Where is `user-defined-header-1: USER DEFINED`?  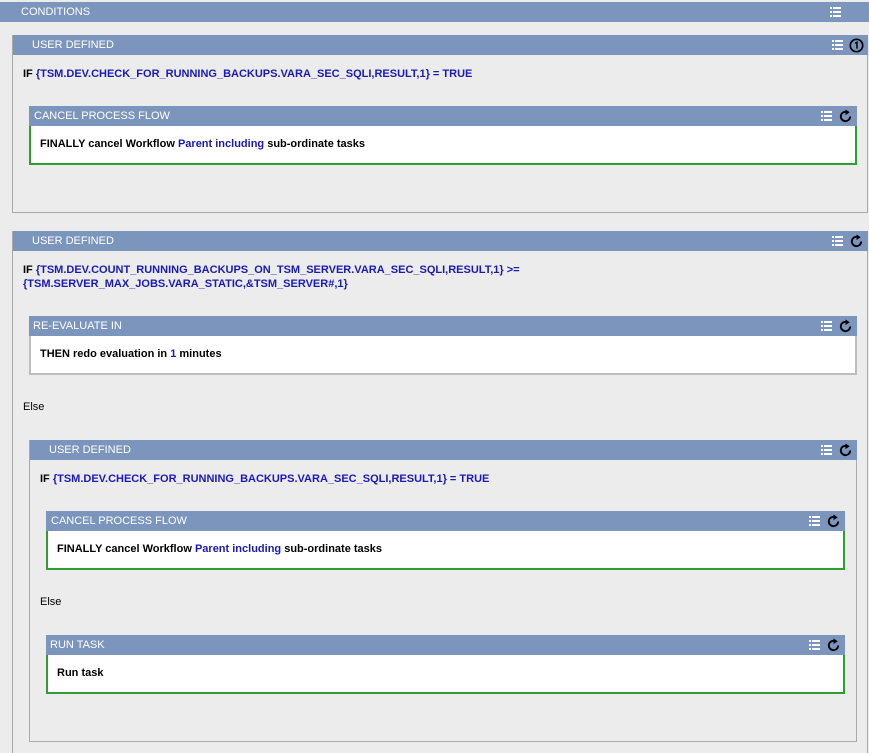 user-defined-header-1: USER DEFINED is located at coordinates (440, 45).